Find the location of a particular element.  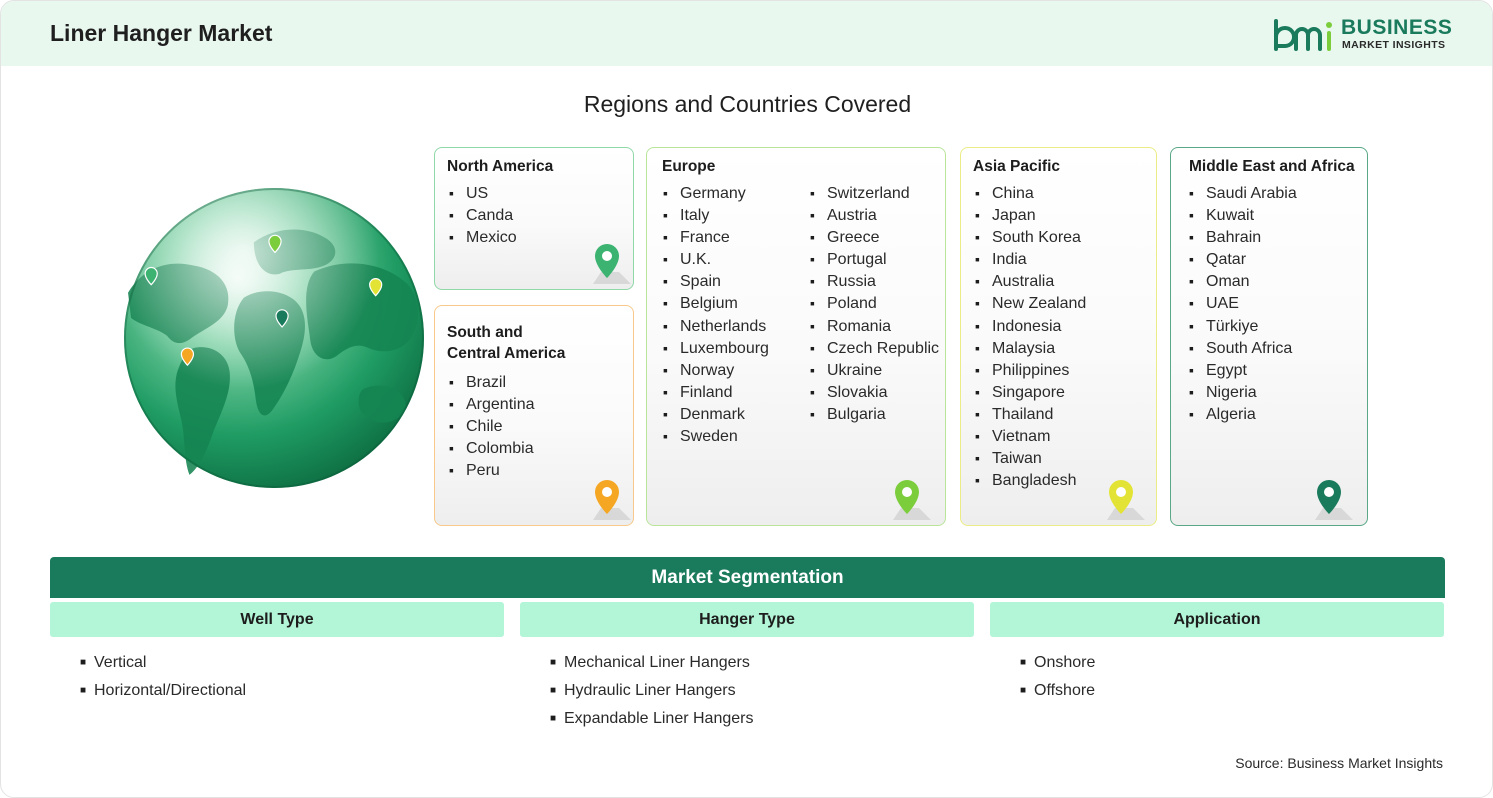

region-title: South and Central America is located at coordinates (506, 343).